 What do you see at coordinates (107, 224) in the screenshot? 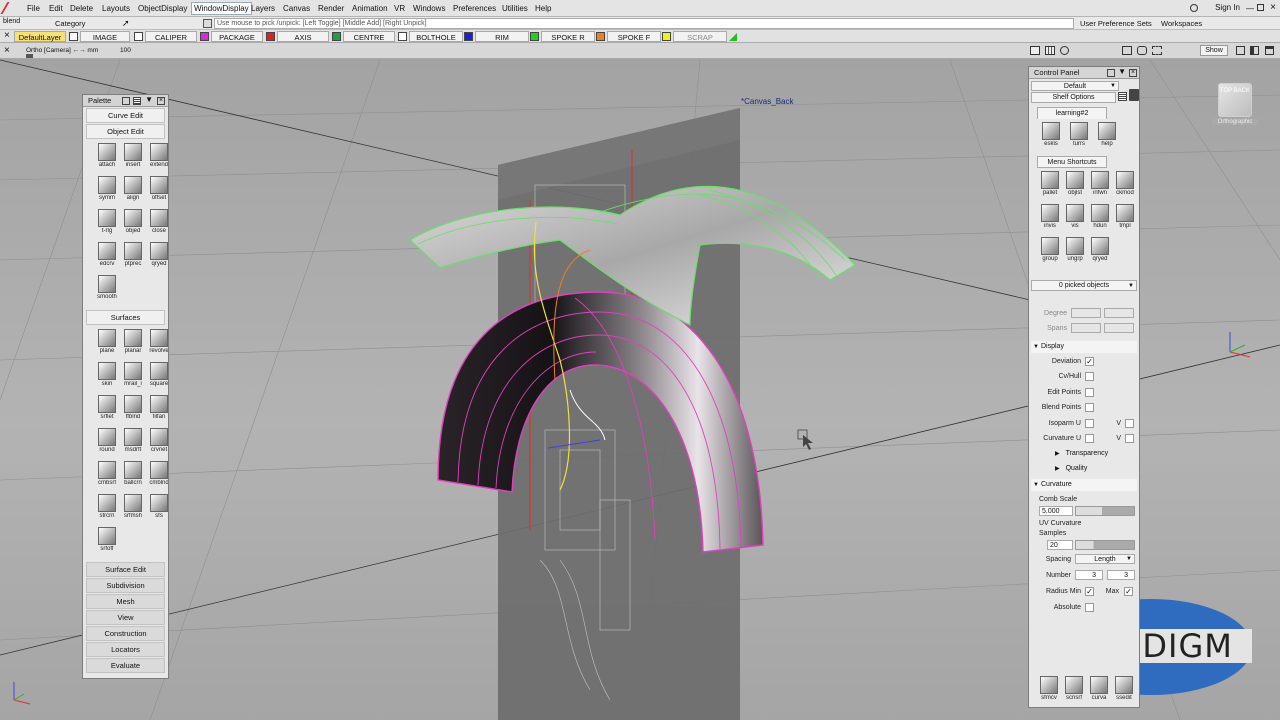
I see `tool-t-rlg: t-rlg` at bounding box center [107, 224].